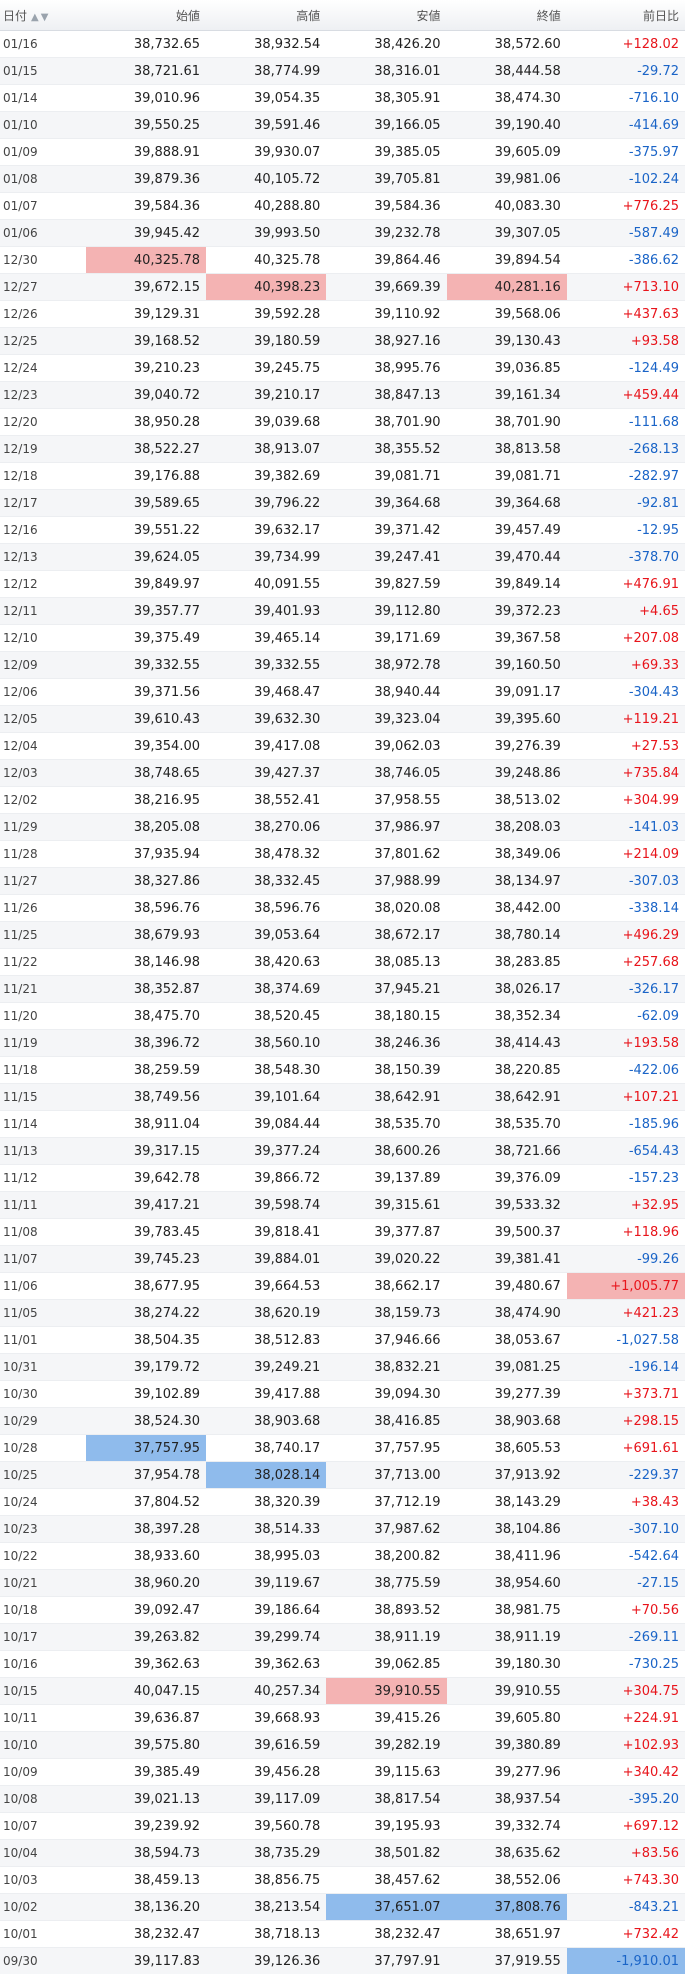 This screenshot has width=685, height=1974. Describe the element at coordinates (43, 125) in the screenshot. I see `date-cell: 01/10` at that location.